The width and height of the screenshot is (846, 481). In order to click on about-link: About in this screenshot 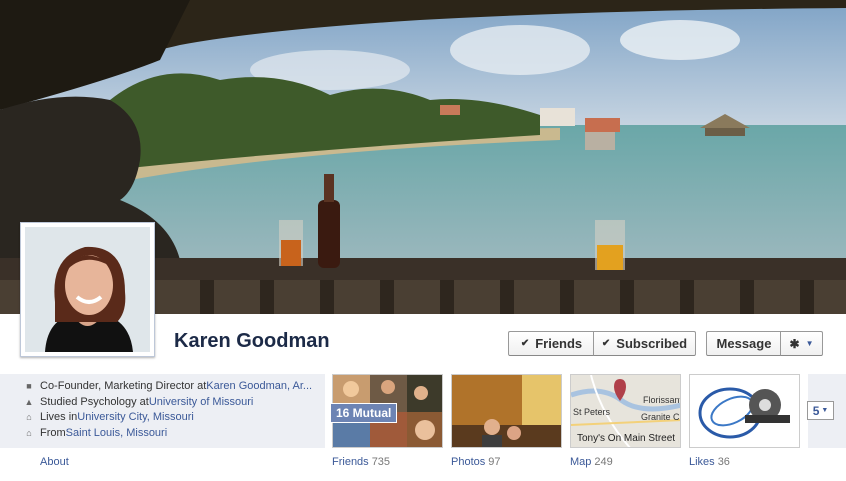, I will do `click(54, 462)`.